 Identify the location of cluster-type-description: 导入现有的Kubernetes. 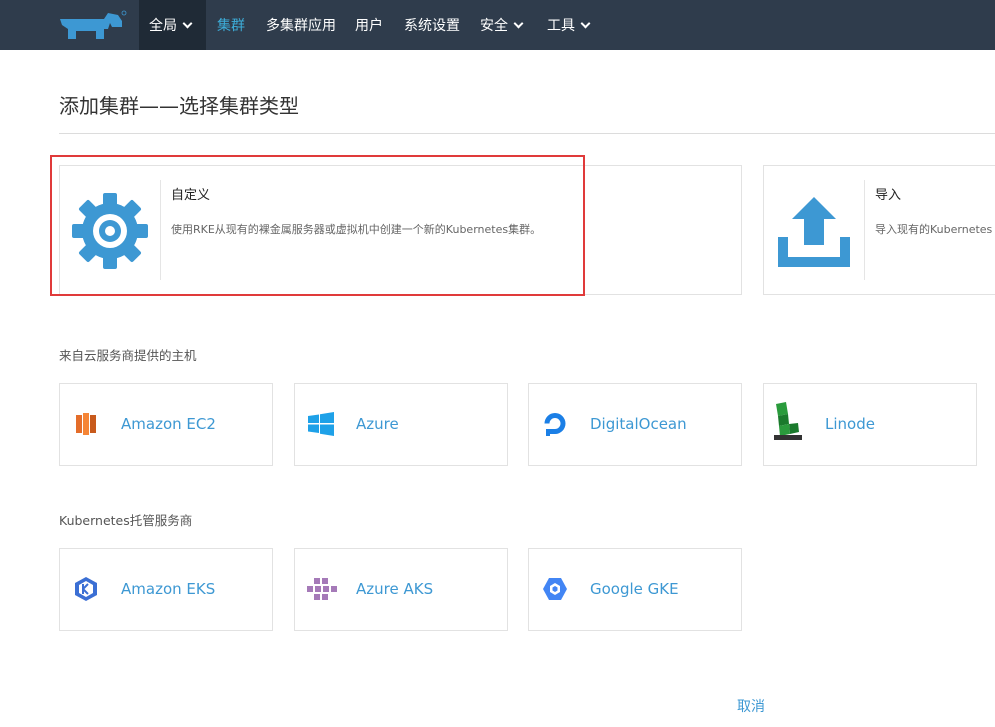
(934, 229).